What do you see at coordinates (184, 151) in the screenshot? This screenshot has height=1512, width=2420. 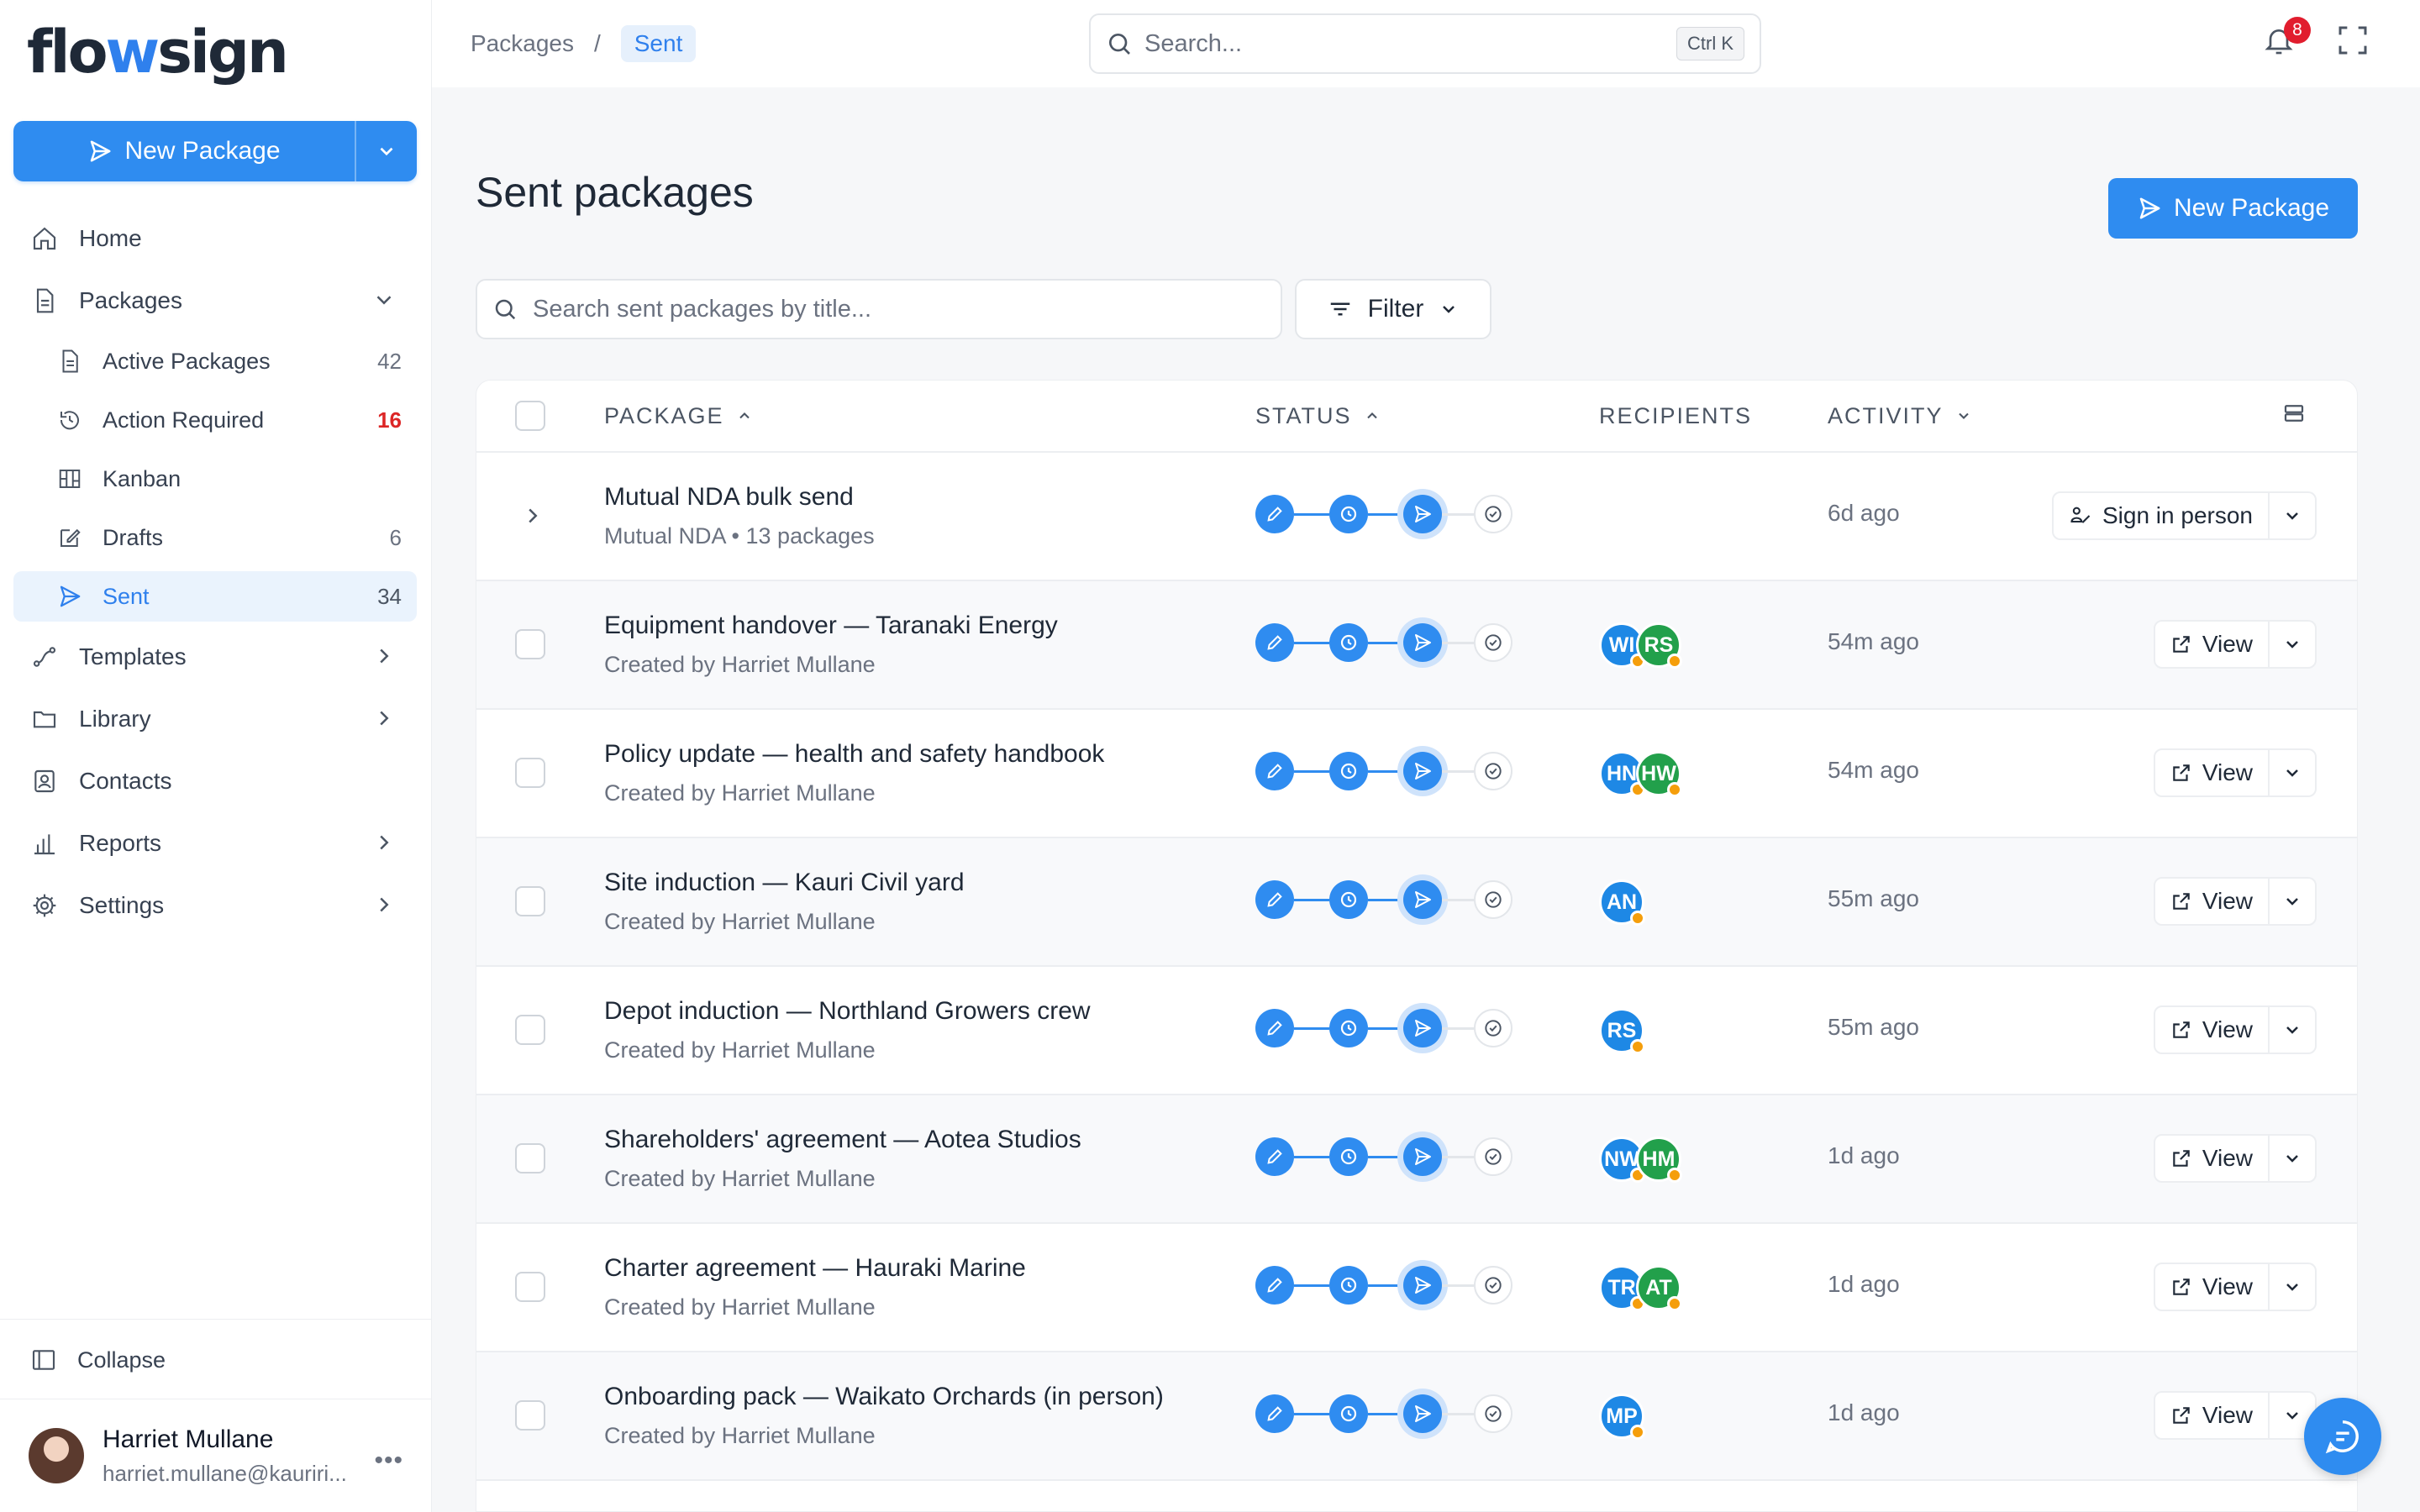 I see `new-package-button: New Package` at bounding box center [184, 151].